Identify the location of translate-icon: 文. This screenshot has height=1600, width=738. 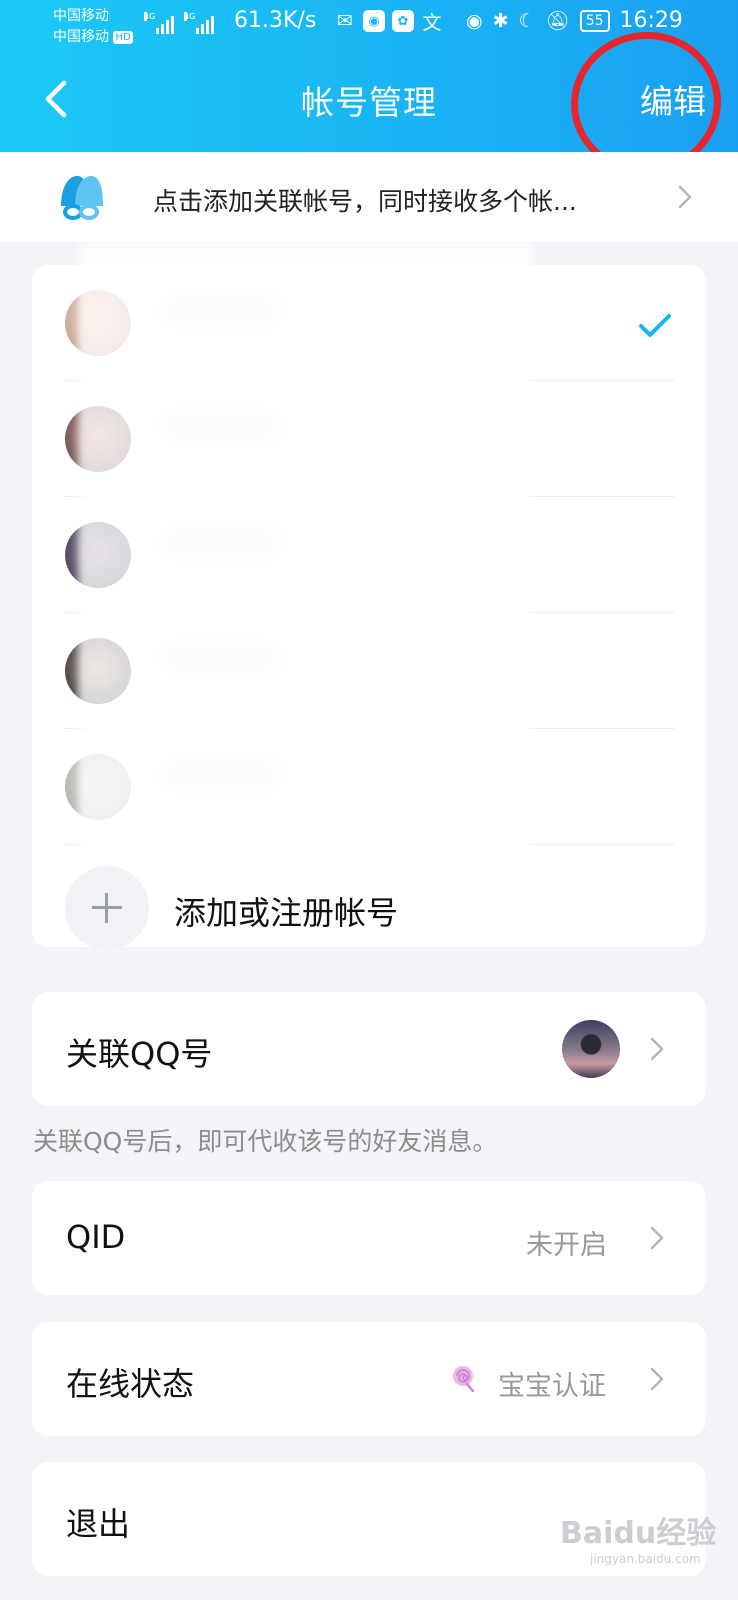
(432, 22).